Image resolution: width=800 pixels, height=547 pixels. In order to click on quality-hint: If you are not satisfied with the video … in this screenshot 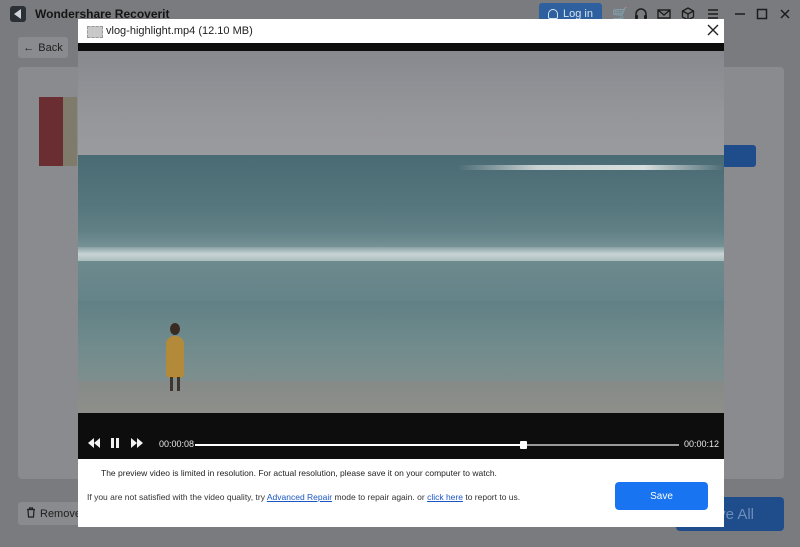, I will do `click(303, 497)`.